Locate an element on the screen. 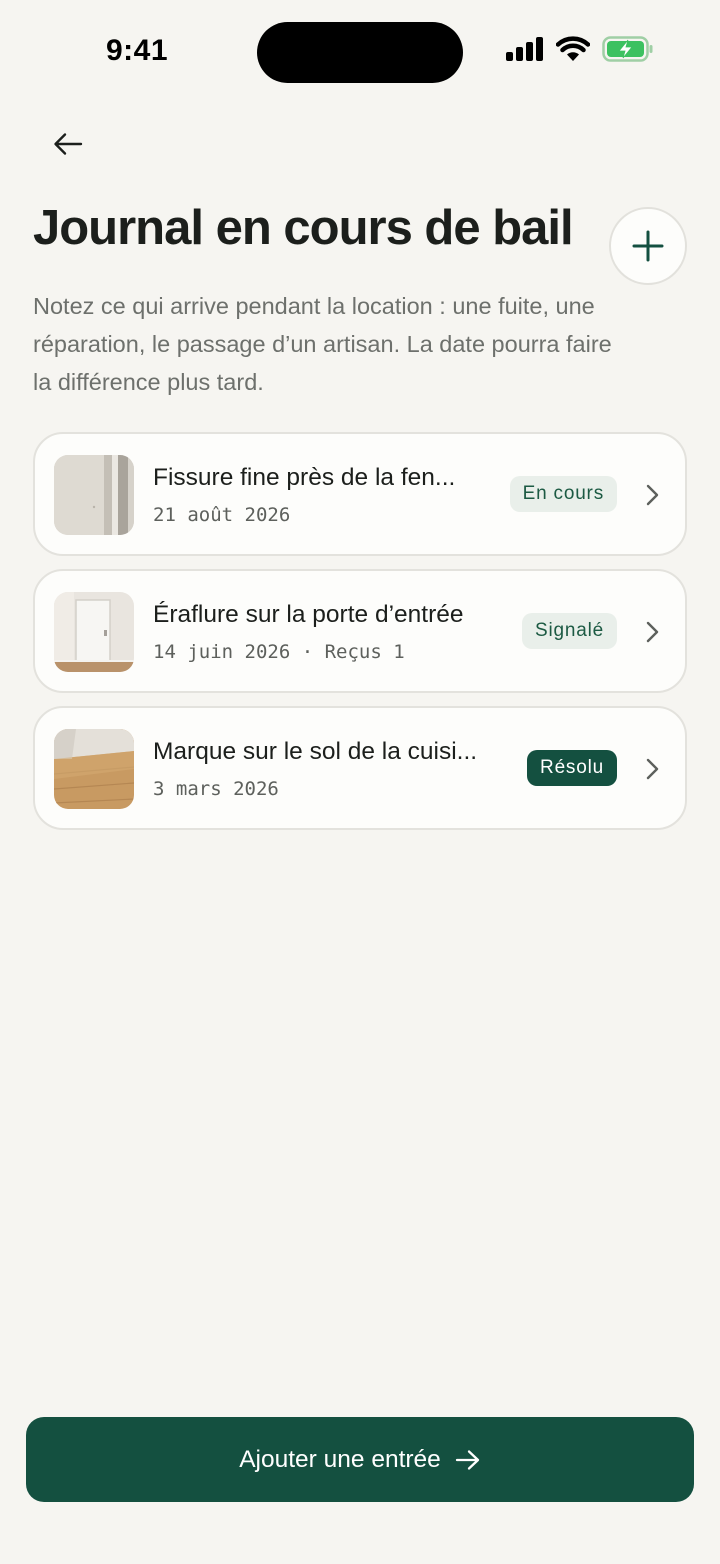 This screenshot has height=1564, width=720. add-entry-button: Ajouter une entrée is located at coordinates (360, 1459).